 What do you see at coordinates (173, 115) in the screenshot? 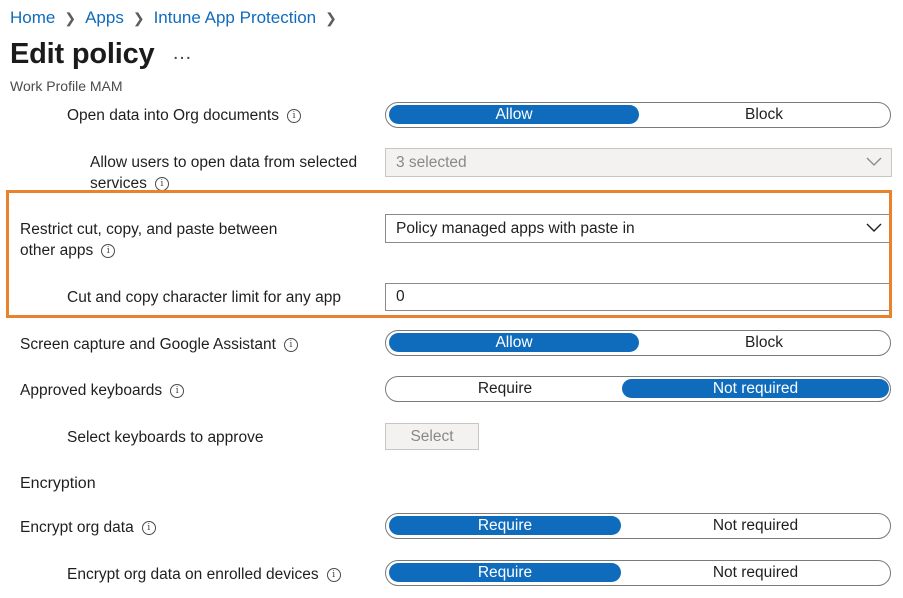
I see `open-data-label-text: Open data into Org documents` at bounding box center [173, 115].